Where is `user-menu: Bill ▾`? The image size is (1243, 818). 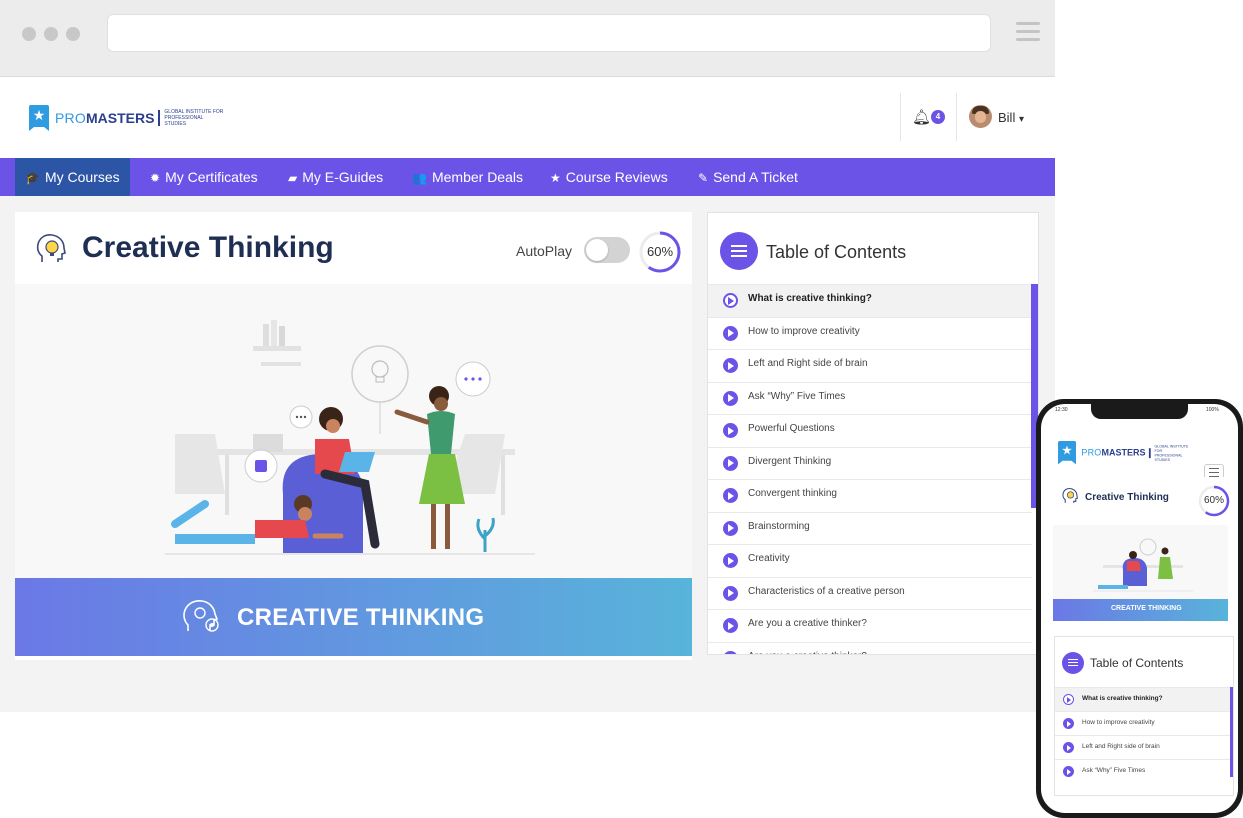
user-menu: Bill ▾ is located at coordinates (1011, 117).